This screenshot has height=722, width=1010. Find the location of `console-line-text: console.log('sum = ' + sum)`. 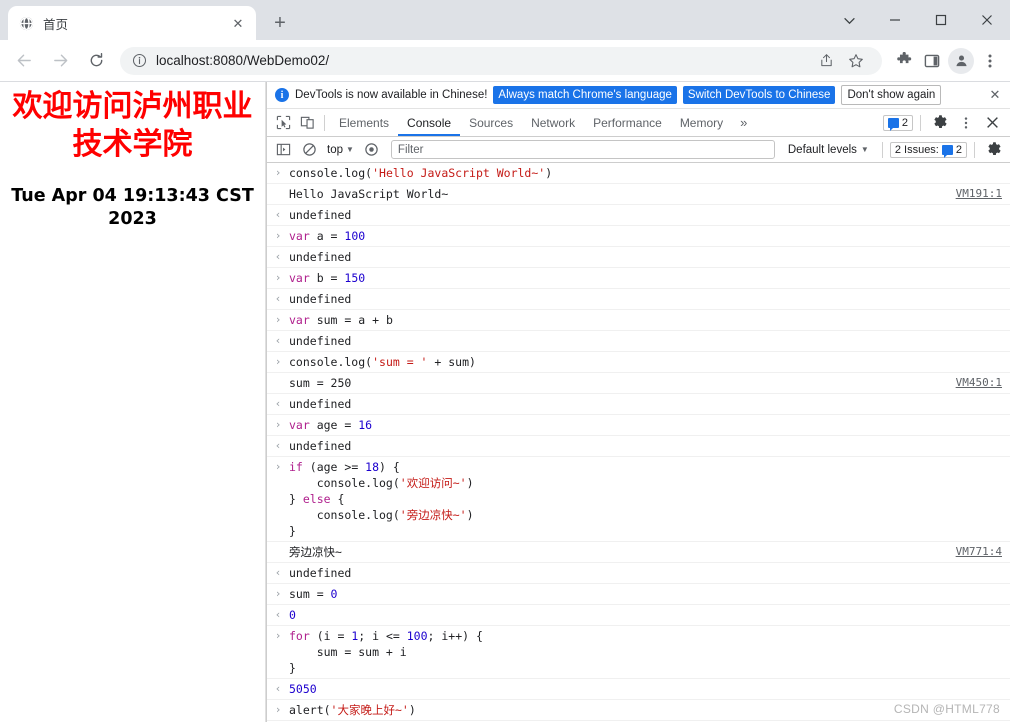

console-line-text: console.log('sum = ' + sum) is located at coordinates (382, 362).